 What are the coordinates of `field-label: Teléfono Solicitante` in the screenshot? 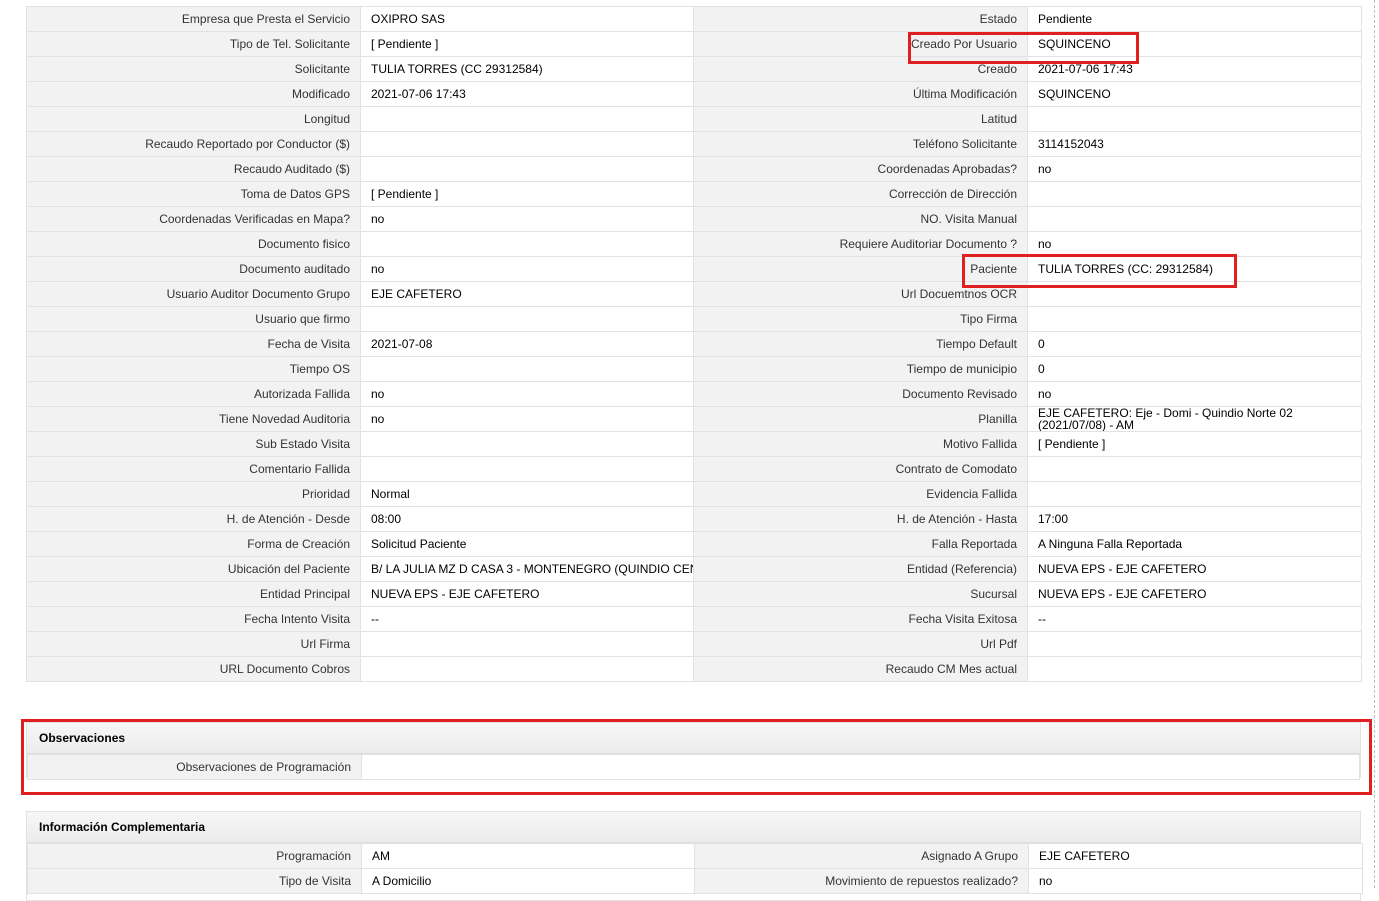 It's located at (860, 144).